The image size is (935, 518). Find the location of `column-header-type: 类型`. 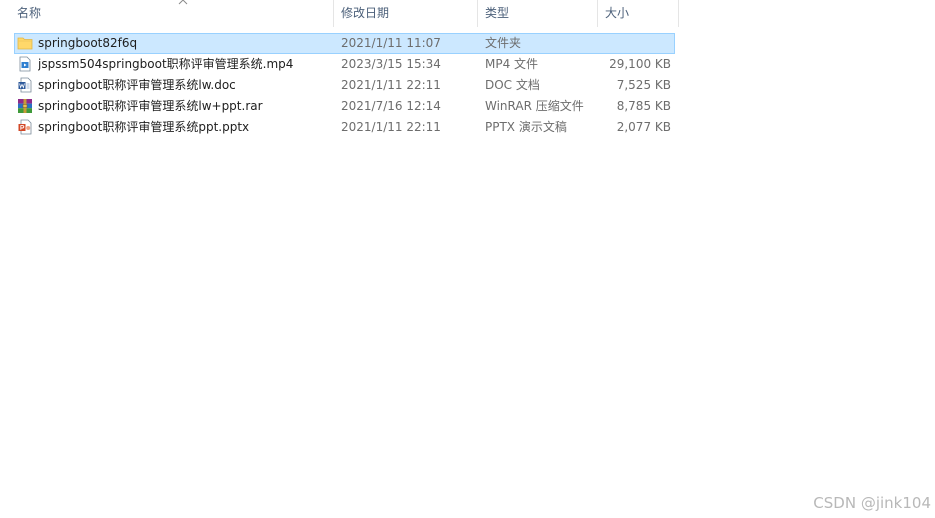

column-header-type: 类型 is located at coordinates (538, 13).